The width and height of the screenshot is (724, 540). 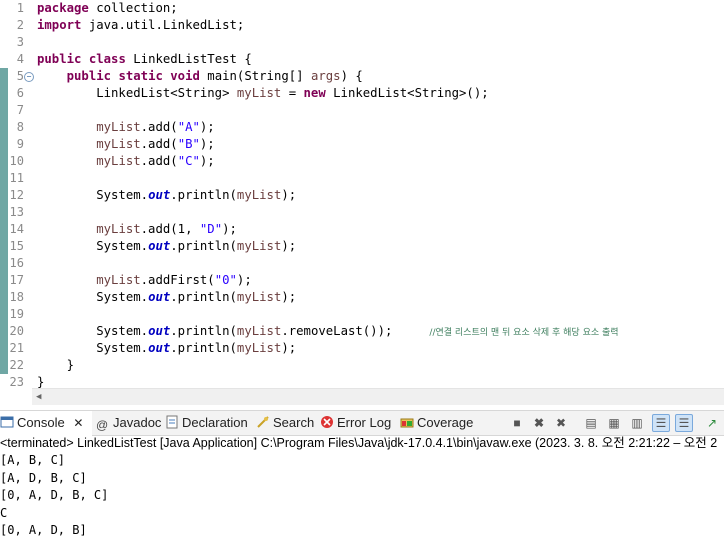 What do you see at coordinates (43, 477) in the screenshot?
I see `console-output-line: [A, D, B, C]` at bounding box center [43, 477].